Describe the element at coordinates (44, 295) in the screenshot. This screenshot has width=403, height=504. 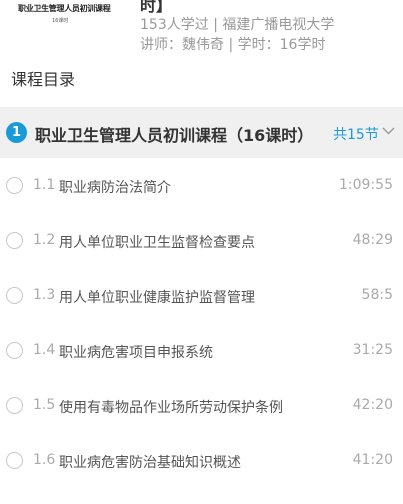
I see `lesson-number: 1.3` at that location.